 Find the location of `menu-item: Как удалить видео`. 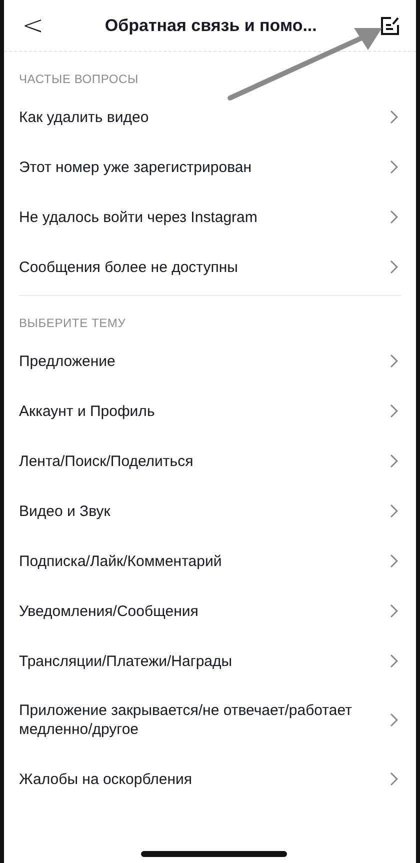

menu-item: Как удалить видео is located at coordinates (210, 117).